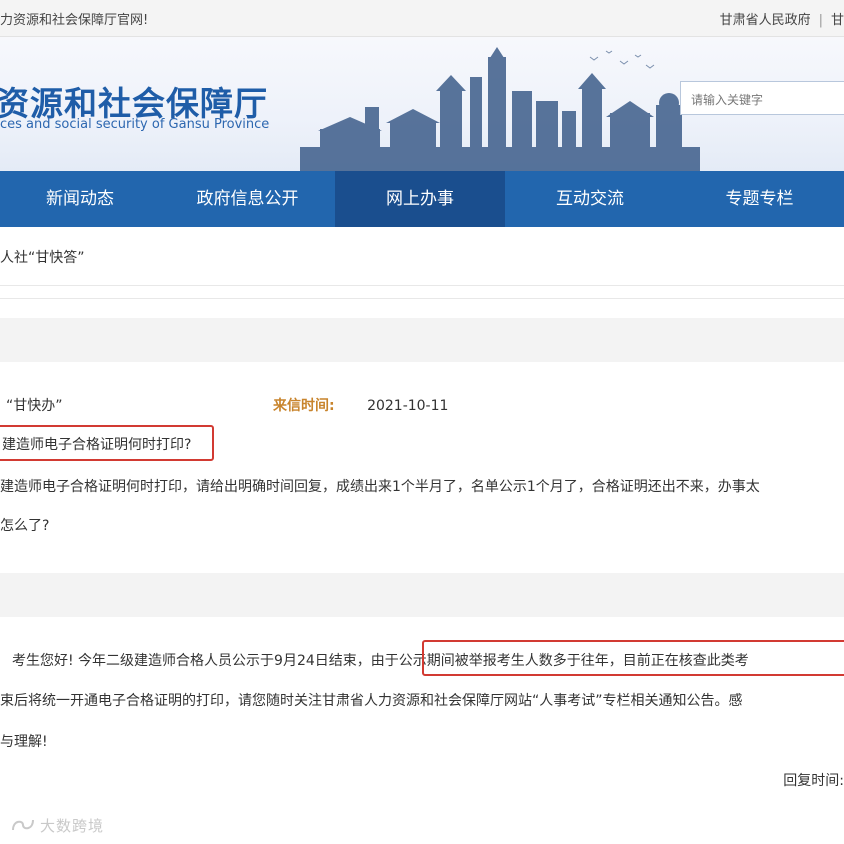 This screenshot has width=844, height=844. What do you see at coordinates (72, 826) in the screenshot?
I see `watermark-text: 大数跨境` at bounding box center [72, 826].